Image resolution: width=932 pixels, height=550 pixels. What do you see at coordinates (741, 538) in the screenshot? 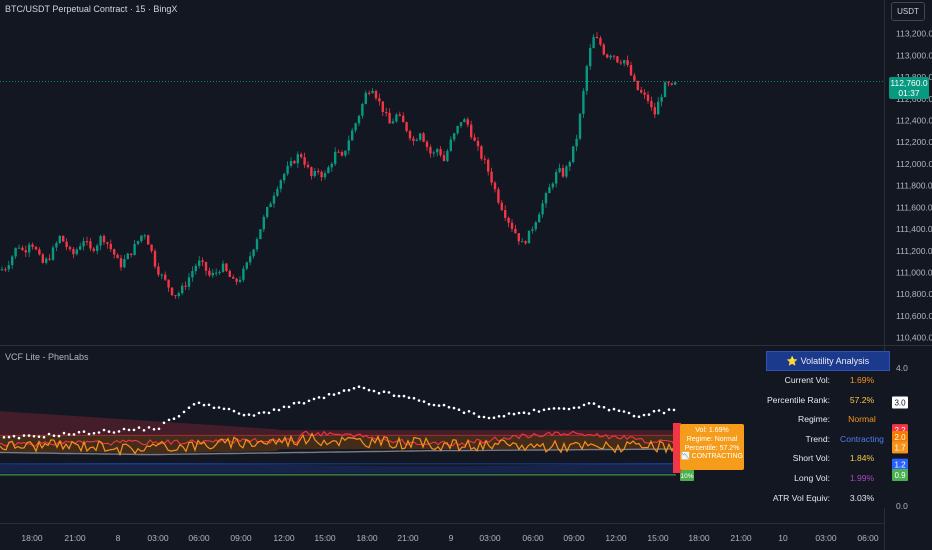
I see `time-axis-label: 21:00` at bounding box center [741, 538].